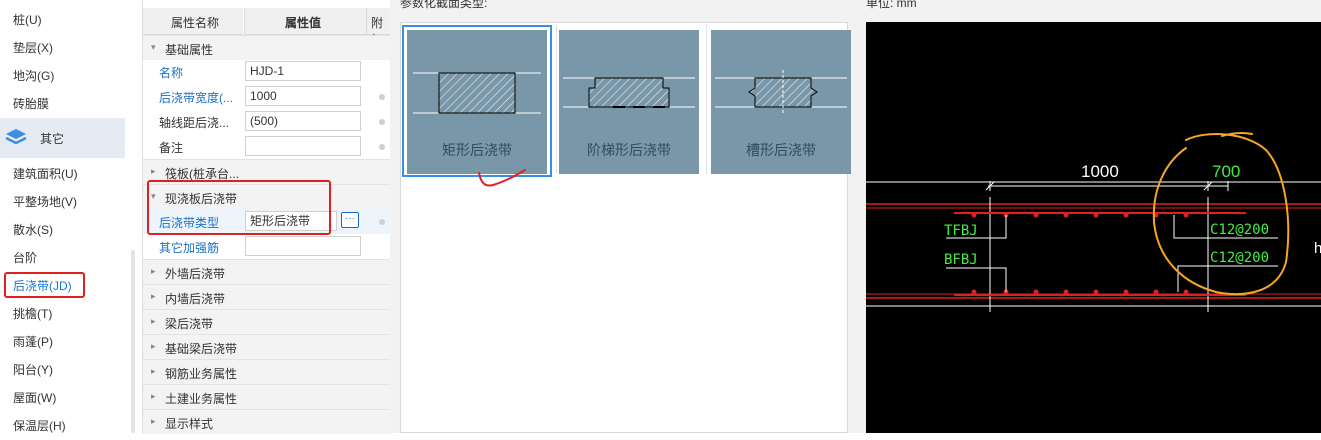 This screenshot has height=440, width=1321. What do you see at coordinates (781, 92) in the screenshot?
I see `grooved-section-icon` at bounding box center [781, 92].